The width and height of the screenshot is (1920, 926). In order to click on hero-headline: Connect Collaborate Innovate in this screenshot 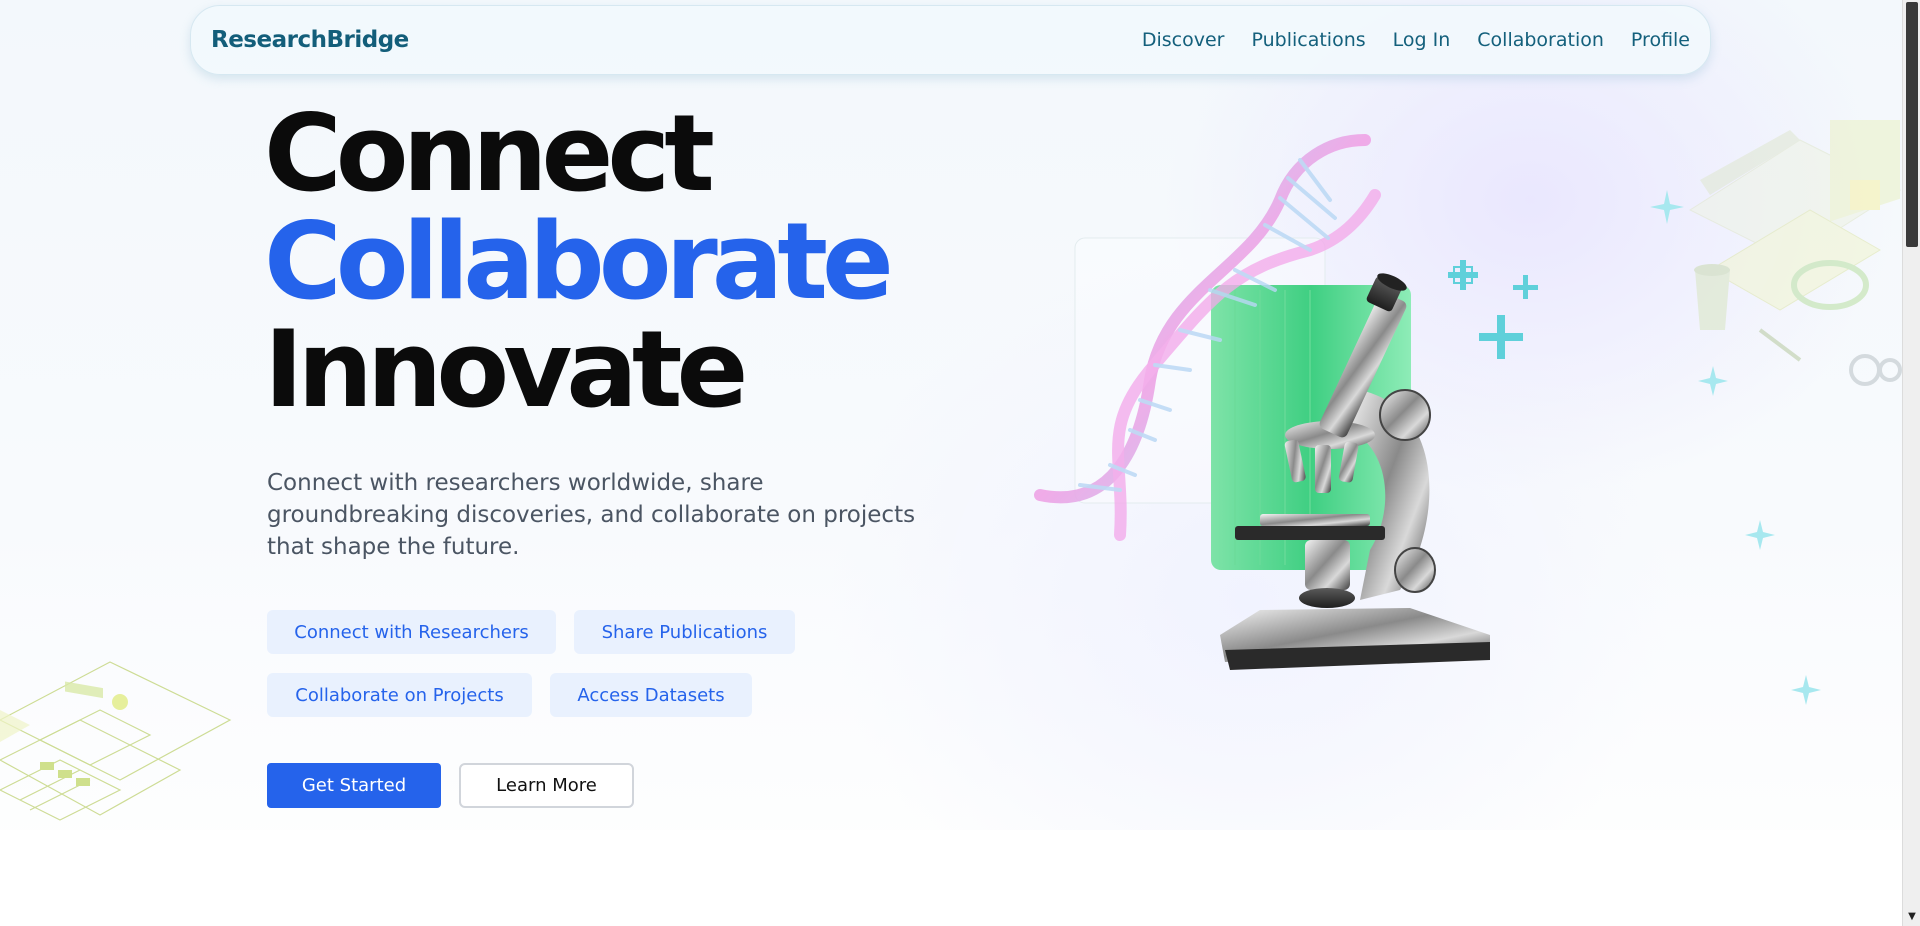, I will do `click(579, 261)`.